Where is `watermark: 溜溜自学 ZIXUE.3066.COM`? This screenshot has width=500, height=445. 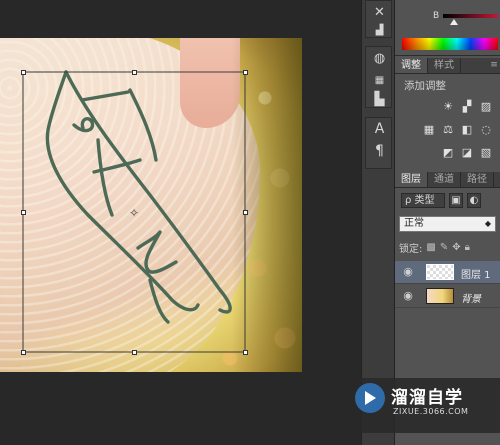 watermark: 溜溜自学 ZIXUE.3066.COM is located at coordinates (424, 405).